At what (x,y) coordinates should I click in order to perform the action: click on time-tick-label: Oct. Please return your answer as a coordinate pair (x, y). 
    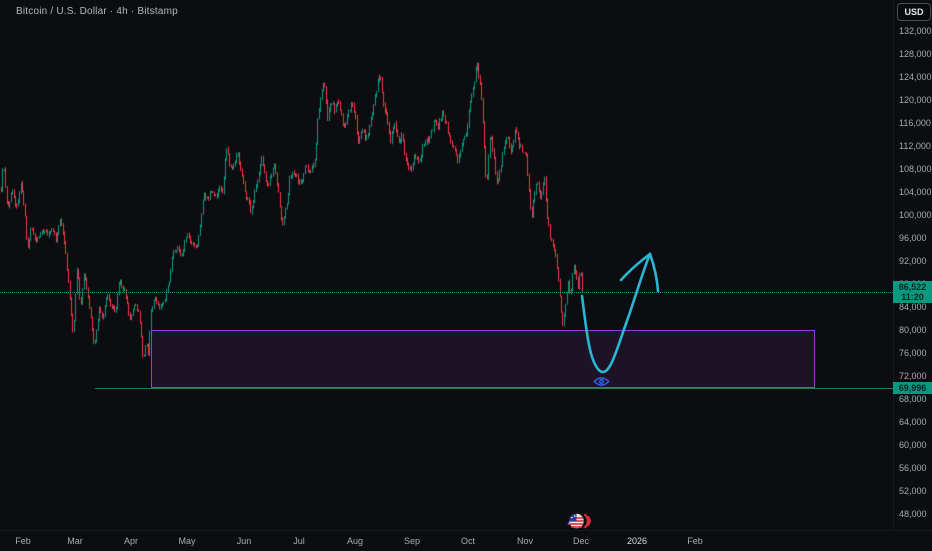
    Looking at the image, I should click on (468, 541).